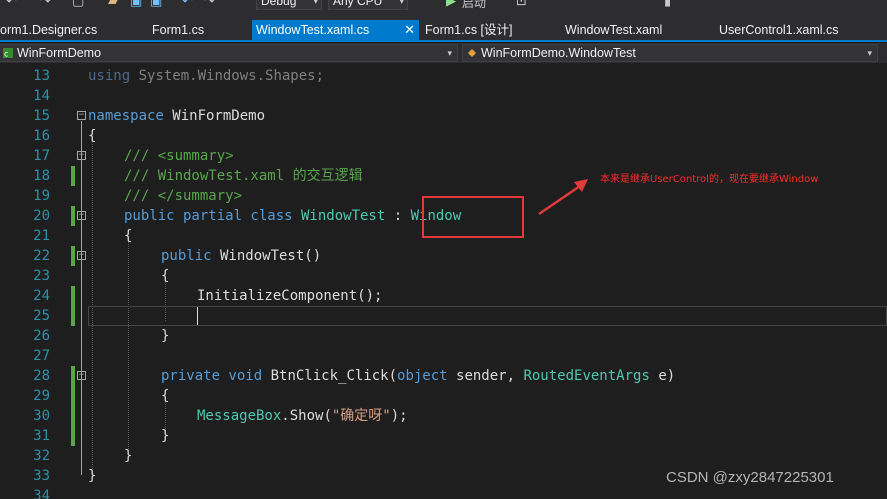 The width and height of the screenshot is (887, 499). I want to click on navigation-bar: c WinFormDemo ▾ WinFormDemo.WindowTest ▾, so click(443, 53).